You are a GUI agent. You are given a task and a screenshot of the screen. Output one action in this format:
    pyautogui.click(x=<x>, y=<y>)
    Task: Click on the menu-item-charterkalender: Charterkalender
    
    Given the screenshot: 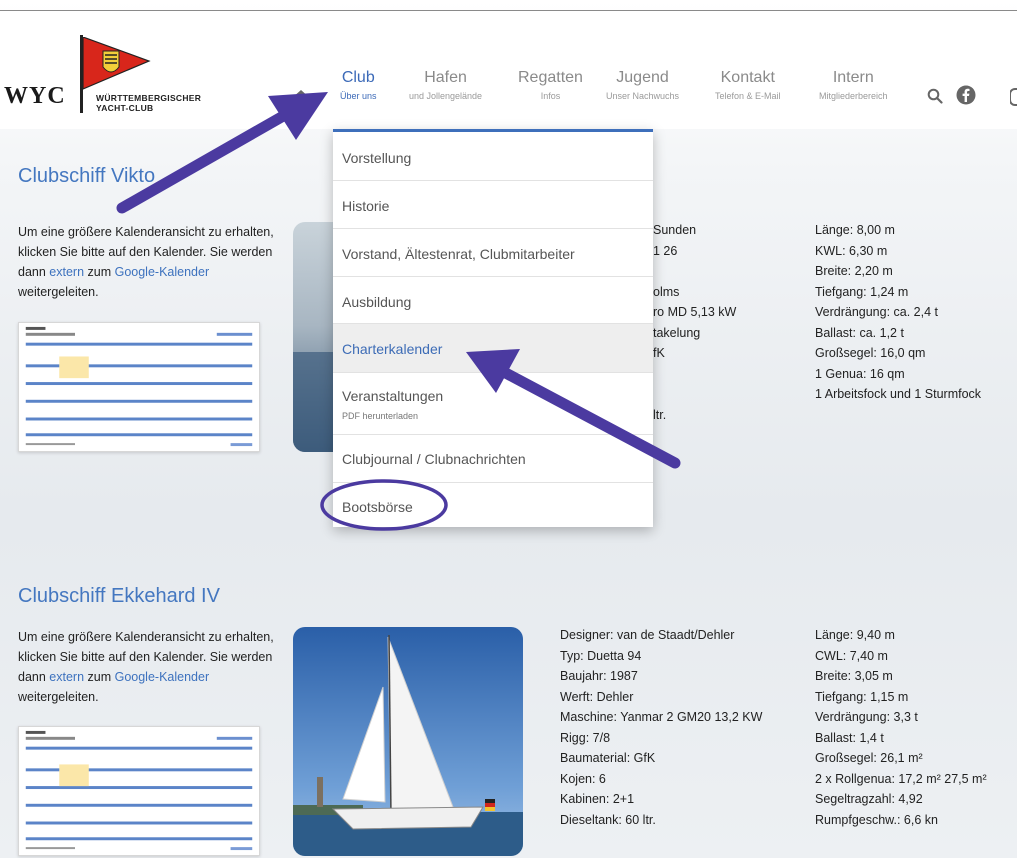 What is the action you would take?
    pyautogui.click(x=493, y=348)
    